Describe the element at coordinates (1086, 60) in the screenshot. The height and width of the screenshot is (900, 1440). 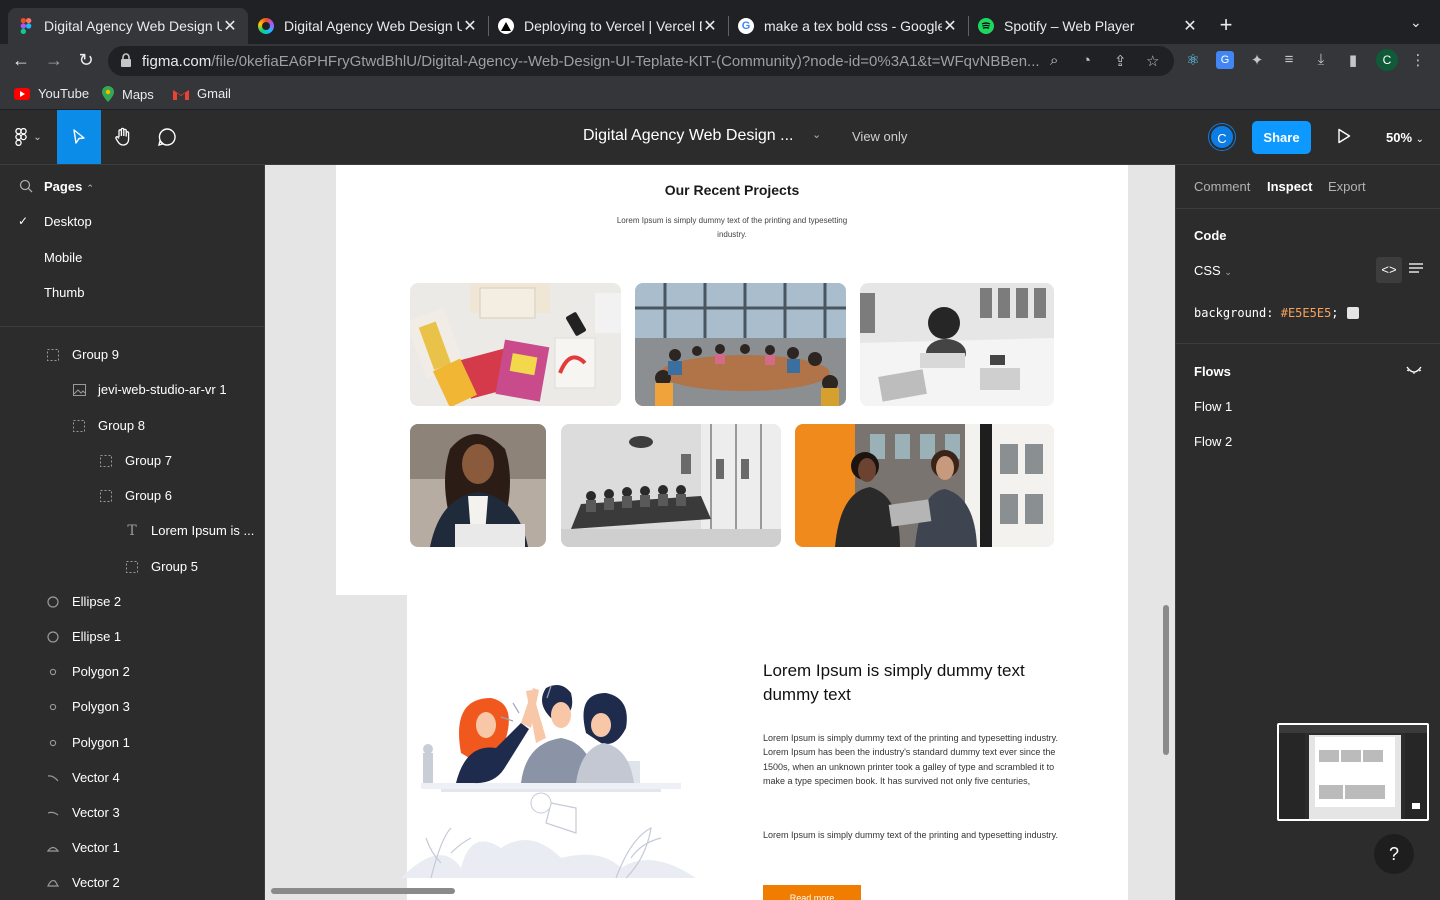
I see `performance-icon: ◔` at that location.